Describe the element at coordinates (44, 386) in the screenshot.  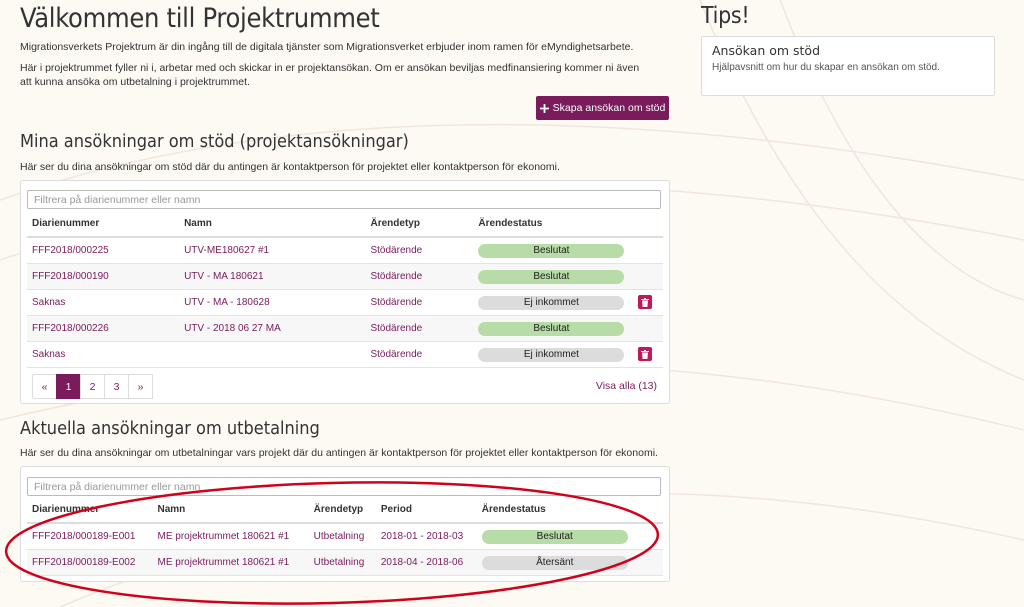
I see `pagination-prev: «` at that location.